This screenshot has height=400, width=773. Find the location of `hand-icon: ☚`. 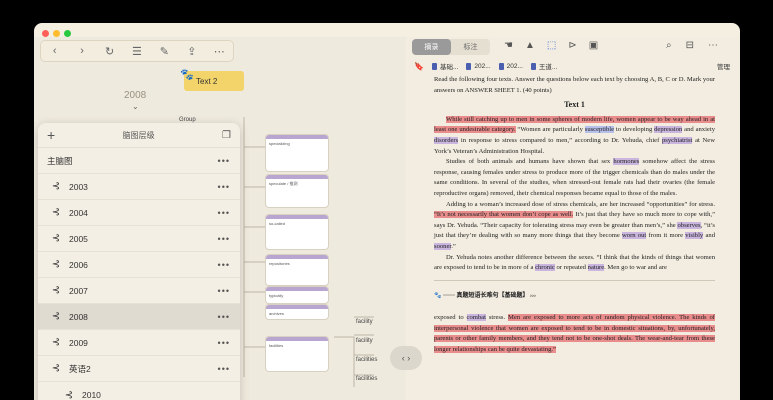

hand-icon: ☚ is located at coordinates (508, 45).